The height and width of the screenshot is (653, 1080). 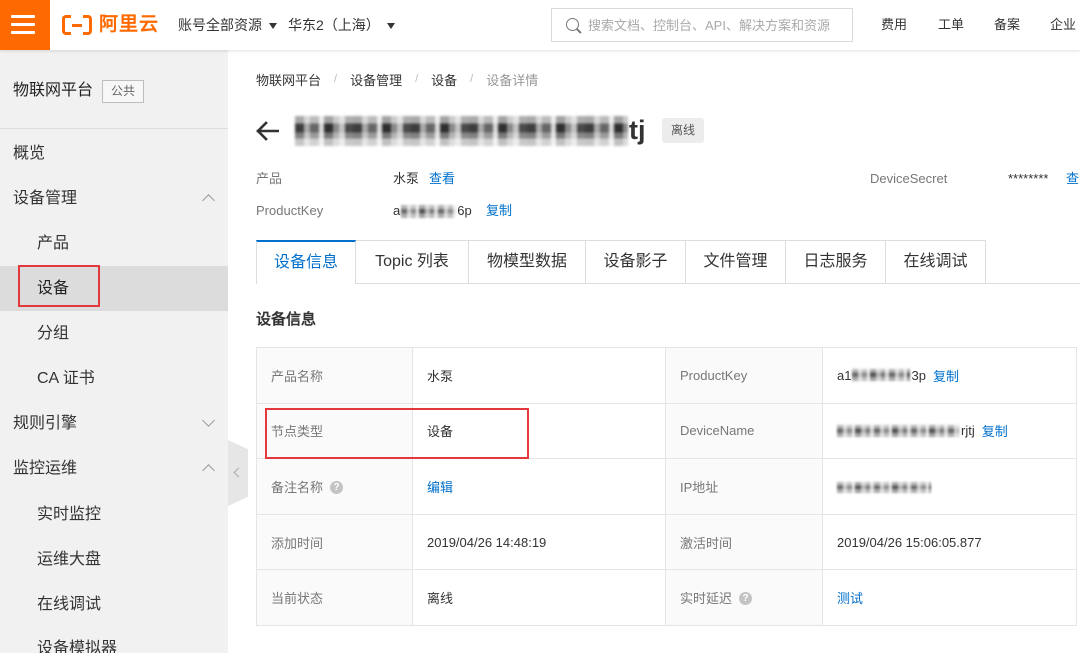 I want to click on productkey-value: a 6p, so click(x=432, y=211).